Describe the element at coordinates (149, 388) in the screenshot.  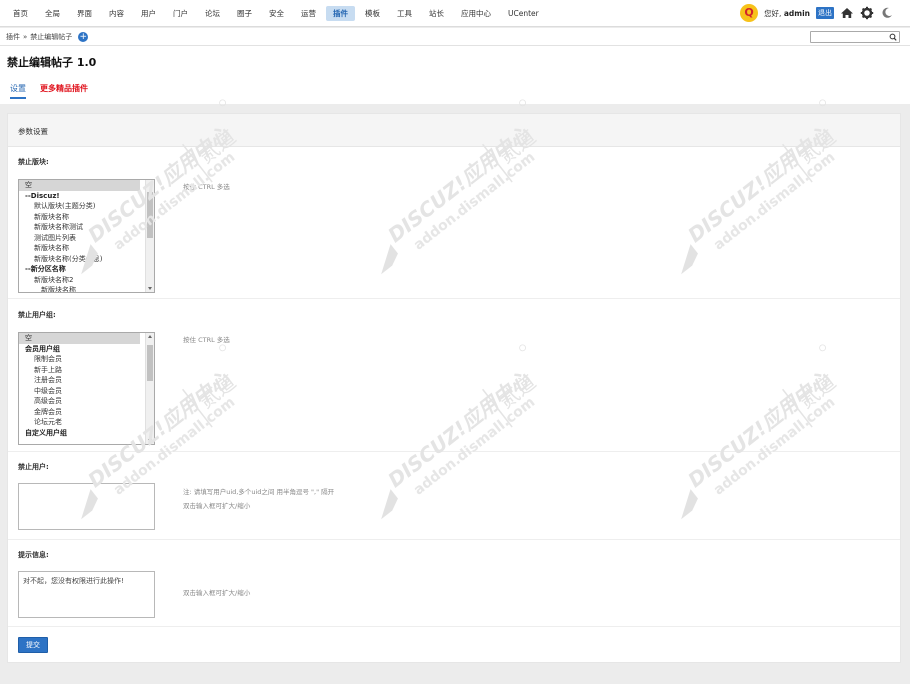
I see `groups-scrollbar` at that location.